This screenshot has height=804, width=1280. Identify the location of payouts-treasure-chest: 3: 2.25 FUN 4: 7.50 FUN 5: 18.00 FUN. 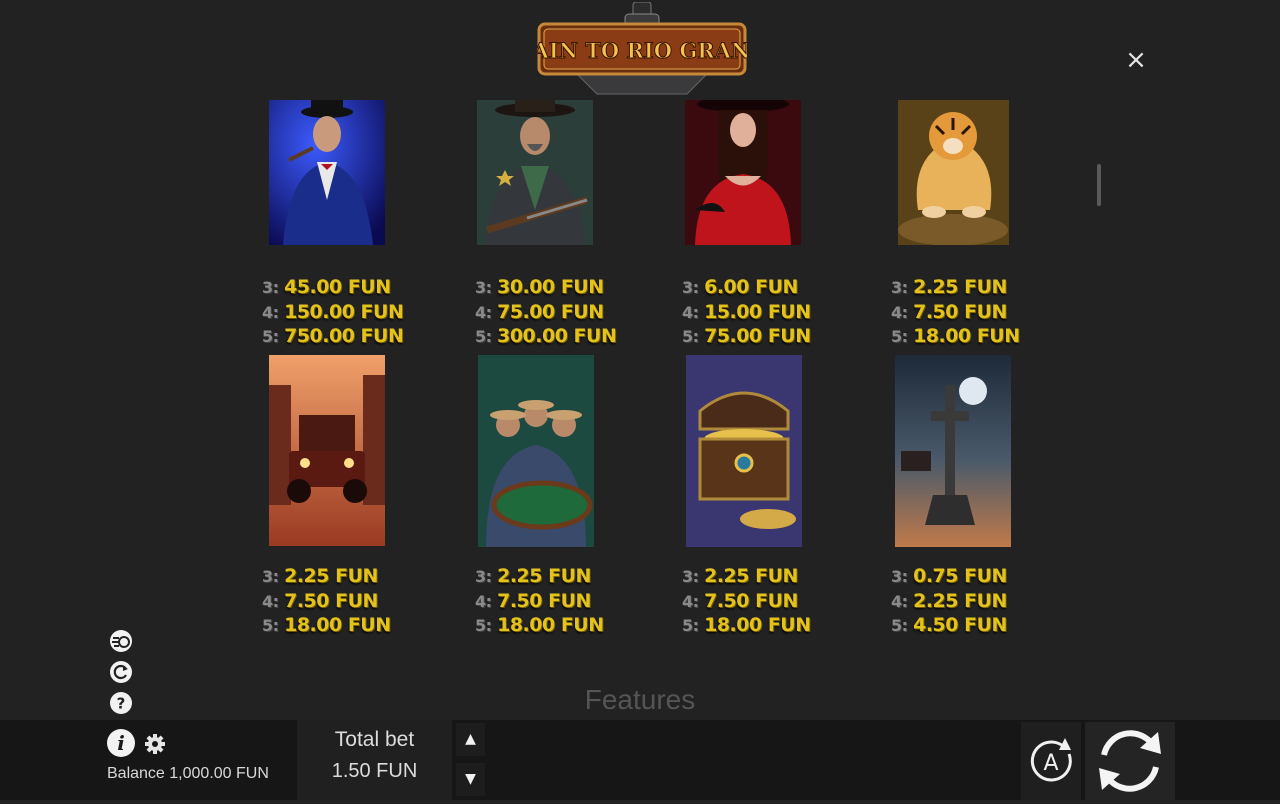
(772, 601).